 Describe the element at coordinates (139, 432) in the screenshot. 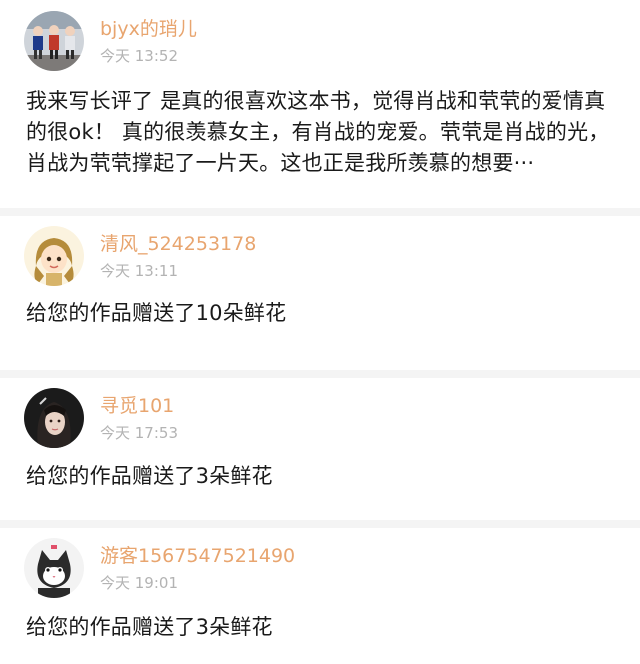

I see `timestamp: 今天 17:53` at that location.